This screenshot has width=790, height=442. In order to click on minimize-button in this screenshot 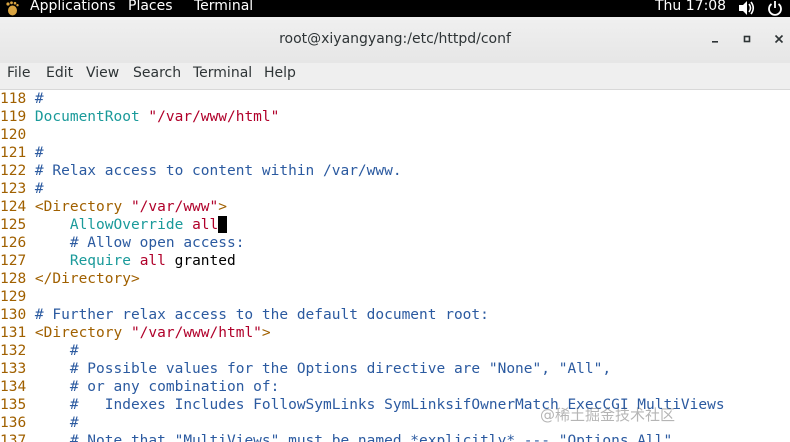, I will do `click(715, 39)`.